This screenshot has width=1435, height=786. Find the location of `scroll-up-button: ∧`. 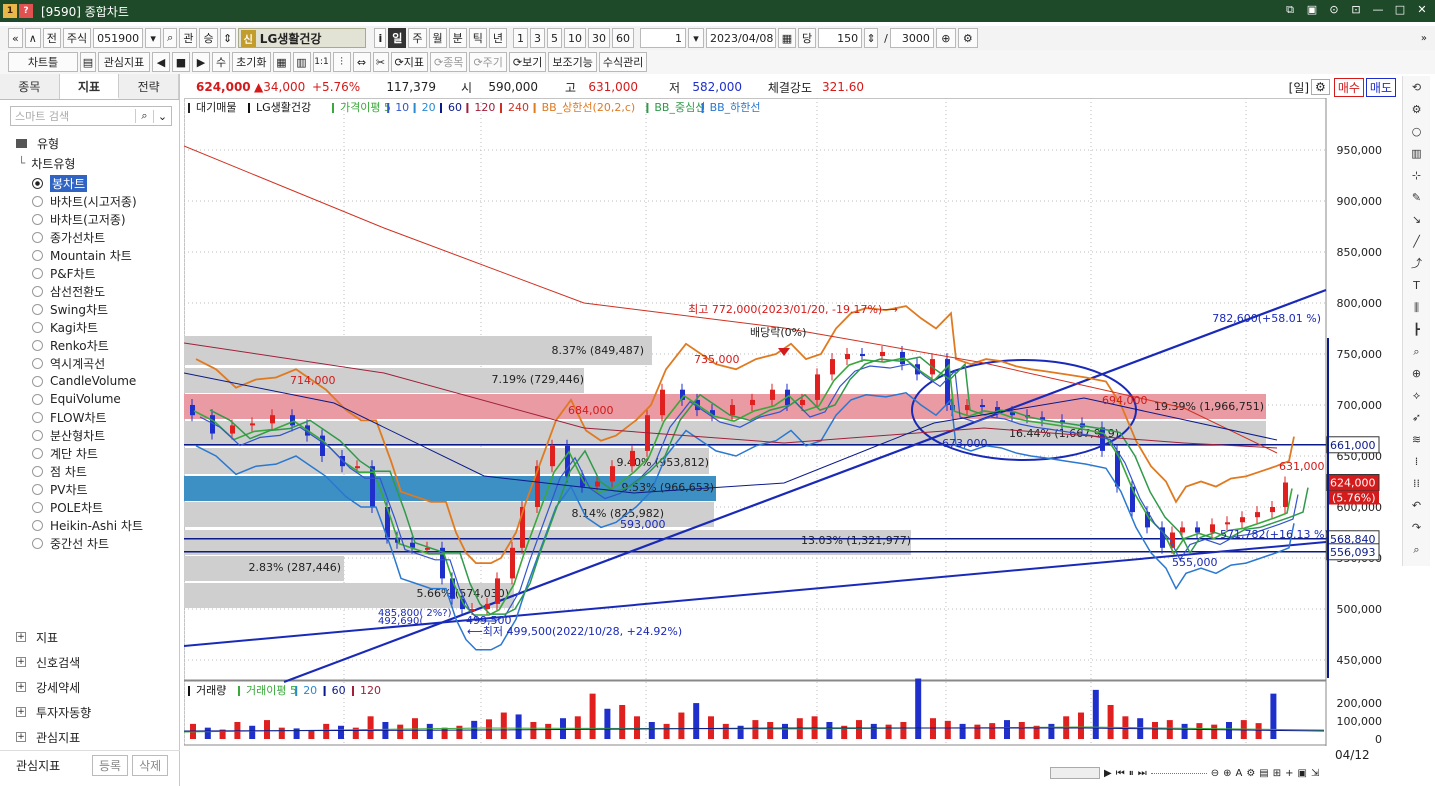

scroll-up-button: ∧ is located at coordinates (32, 38).